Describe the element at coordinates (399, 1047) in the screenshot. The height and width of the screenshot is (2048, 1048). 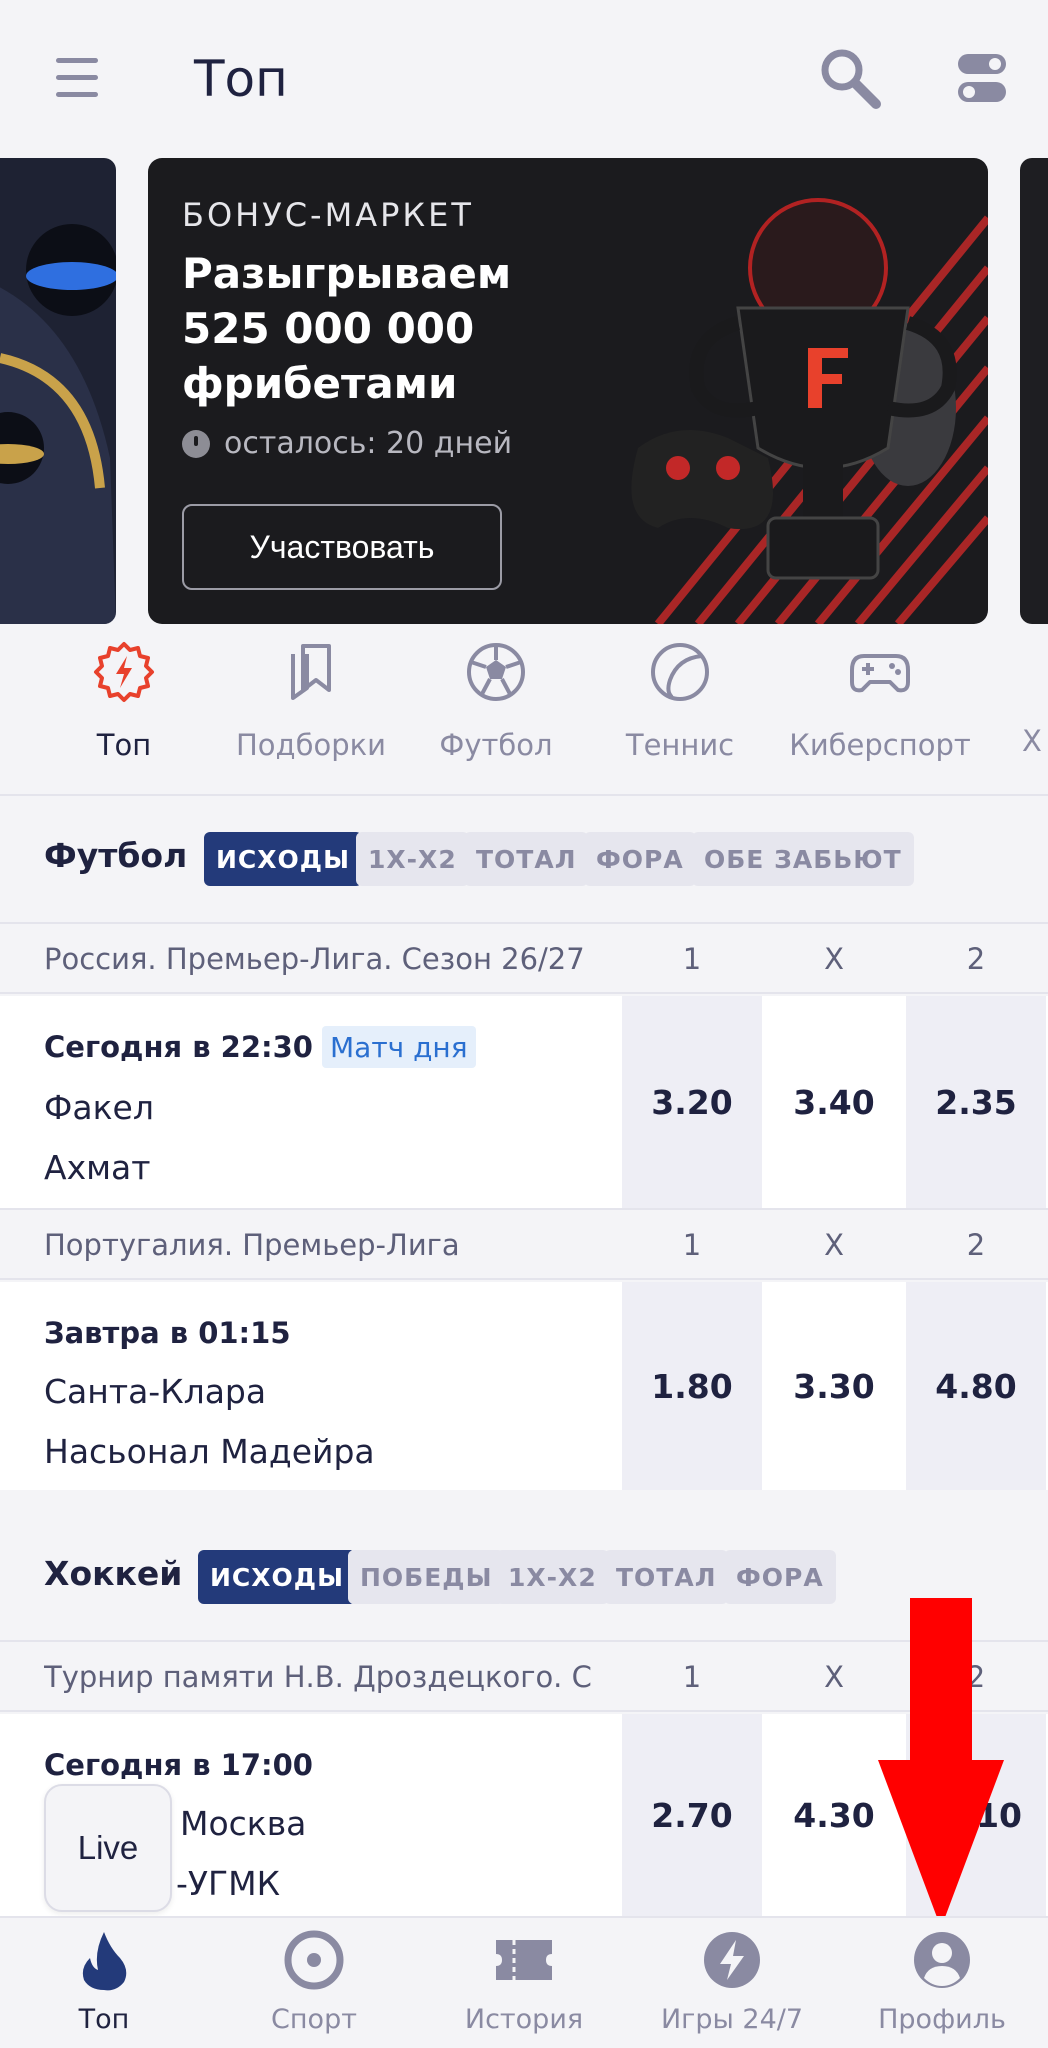
I see `match-of-day-badge: Матч дня` at that location.